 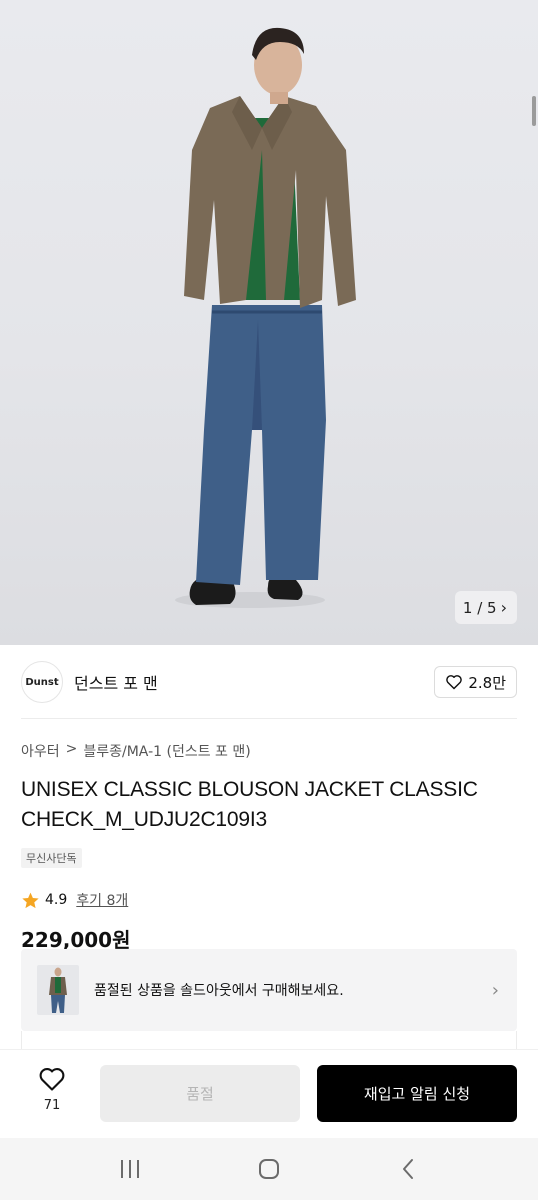 I want to click on system-nav-bar, so click(x=269, y=1169).